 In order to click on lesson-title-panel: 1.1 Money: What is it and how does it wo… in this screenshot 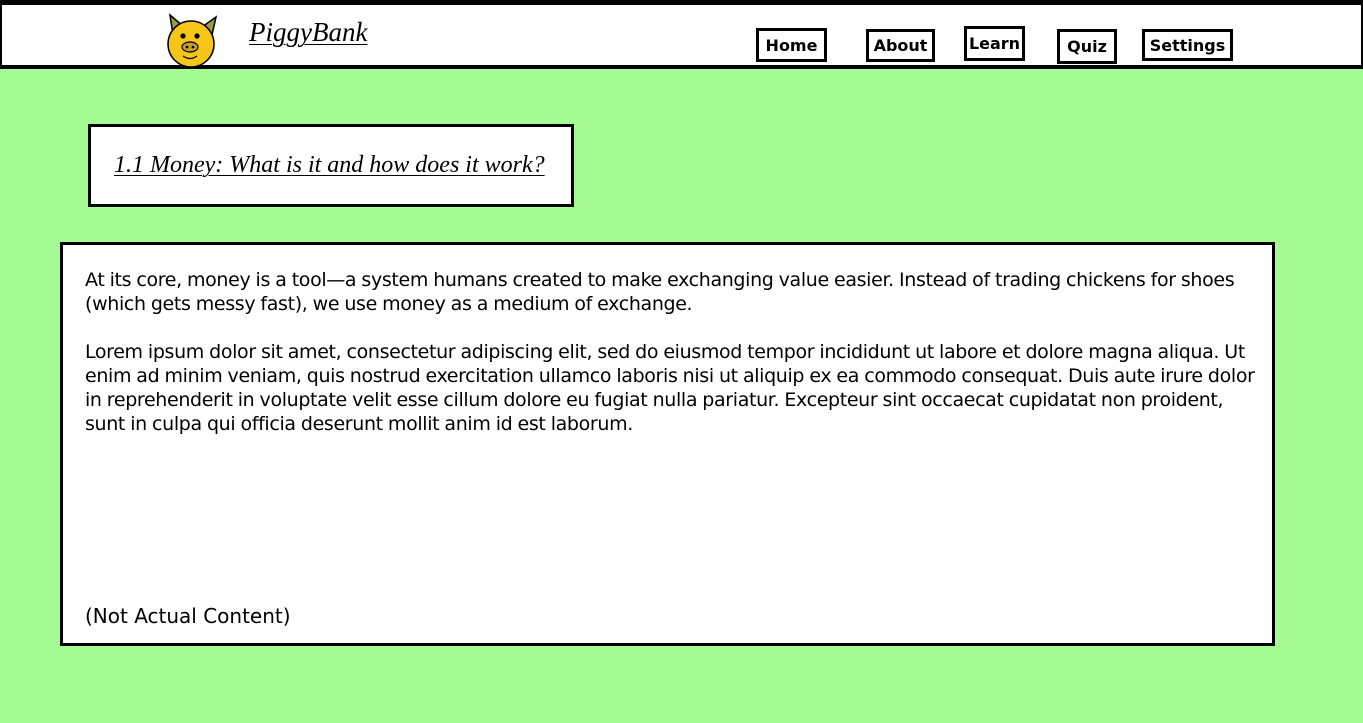, I will do `click(331, 165)`.